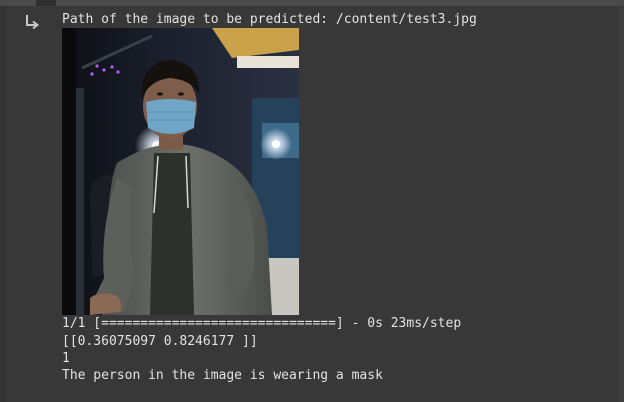 The image size is (624, 402). What do you see at coordinates (160, 341) in the screenshot?
I see `probabilities-text: [[0.36075097 0.8246177 ]]` at bounding box center [160, 341].